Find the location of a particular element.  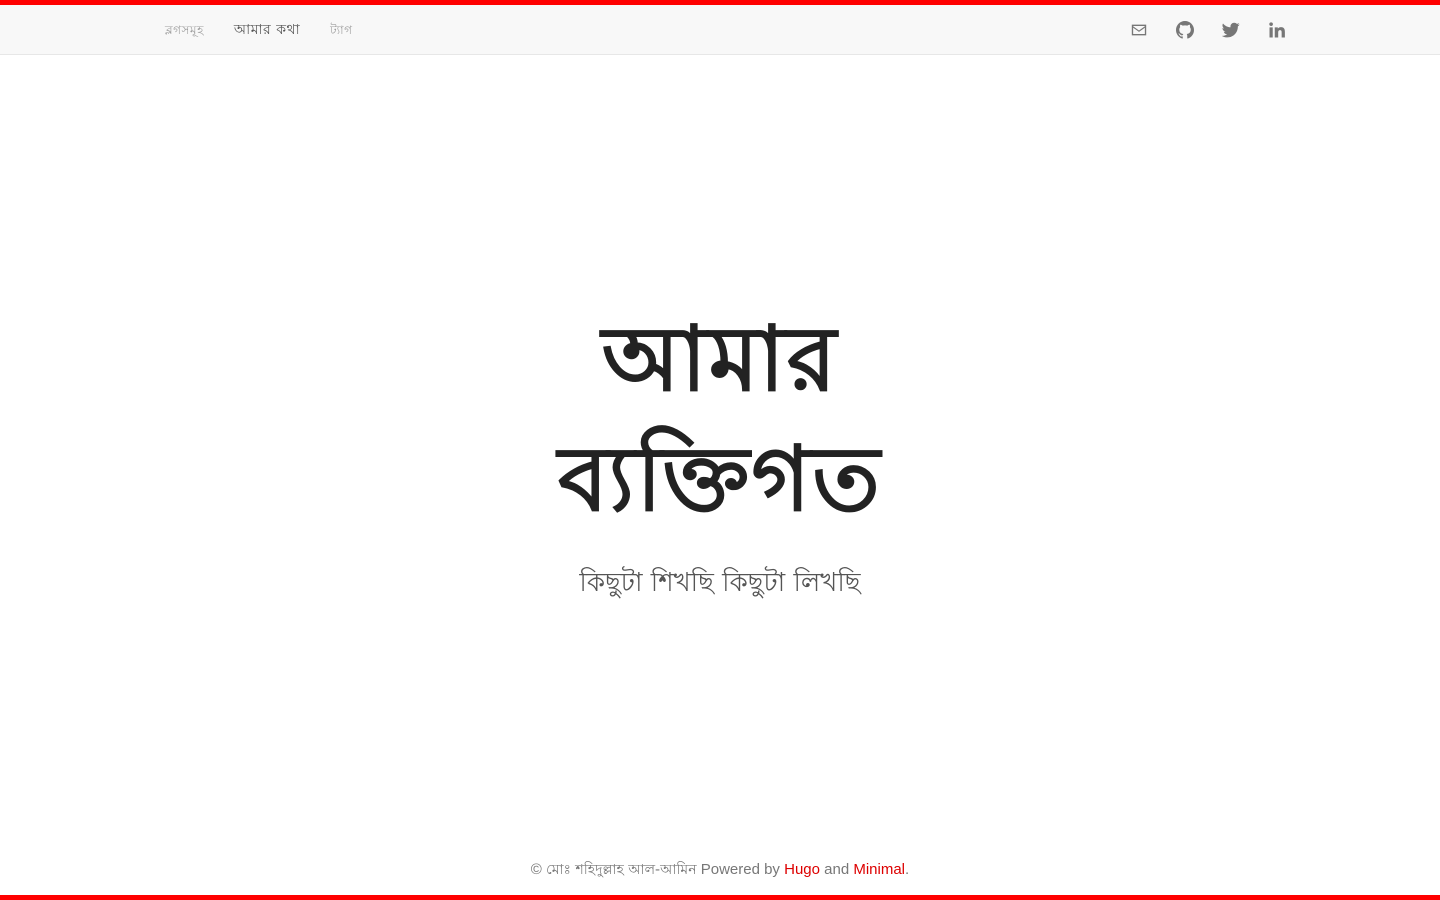

minimal-link: Minimal is located at coordinates (879, 869).